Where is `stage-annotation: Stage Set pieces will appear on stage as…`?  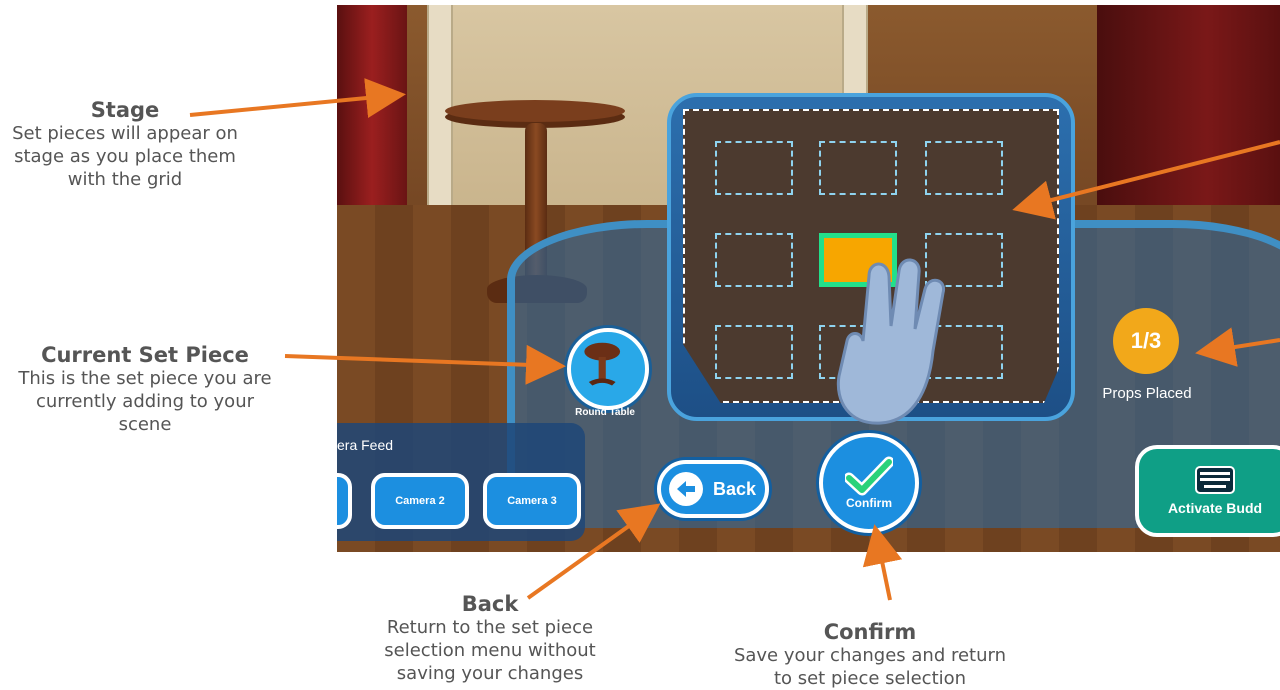
stage-annotation: Stage Set pieces will appear on stage as… is located at coordinates (125, 144).